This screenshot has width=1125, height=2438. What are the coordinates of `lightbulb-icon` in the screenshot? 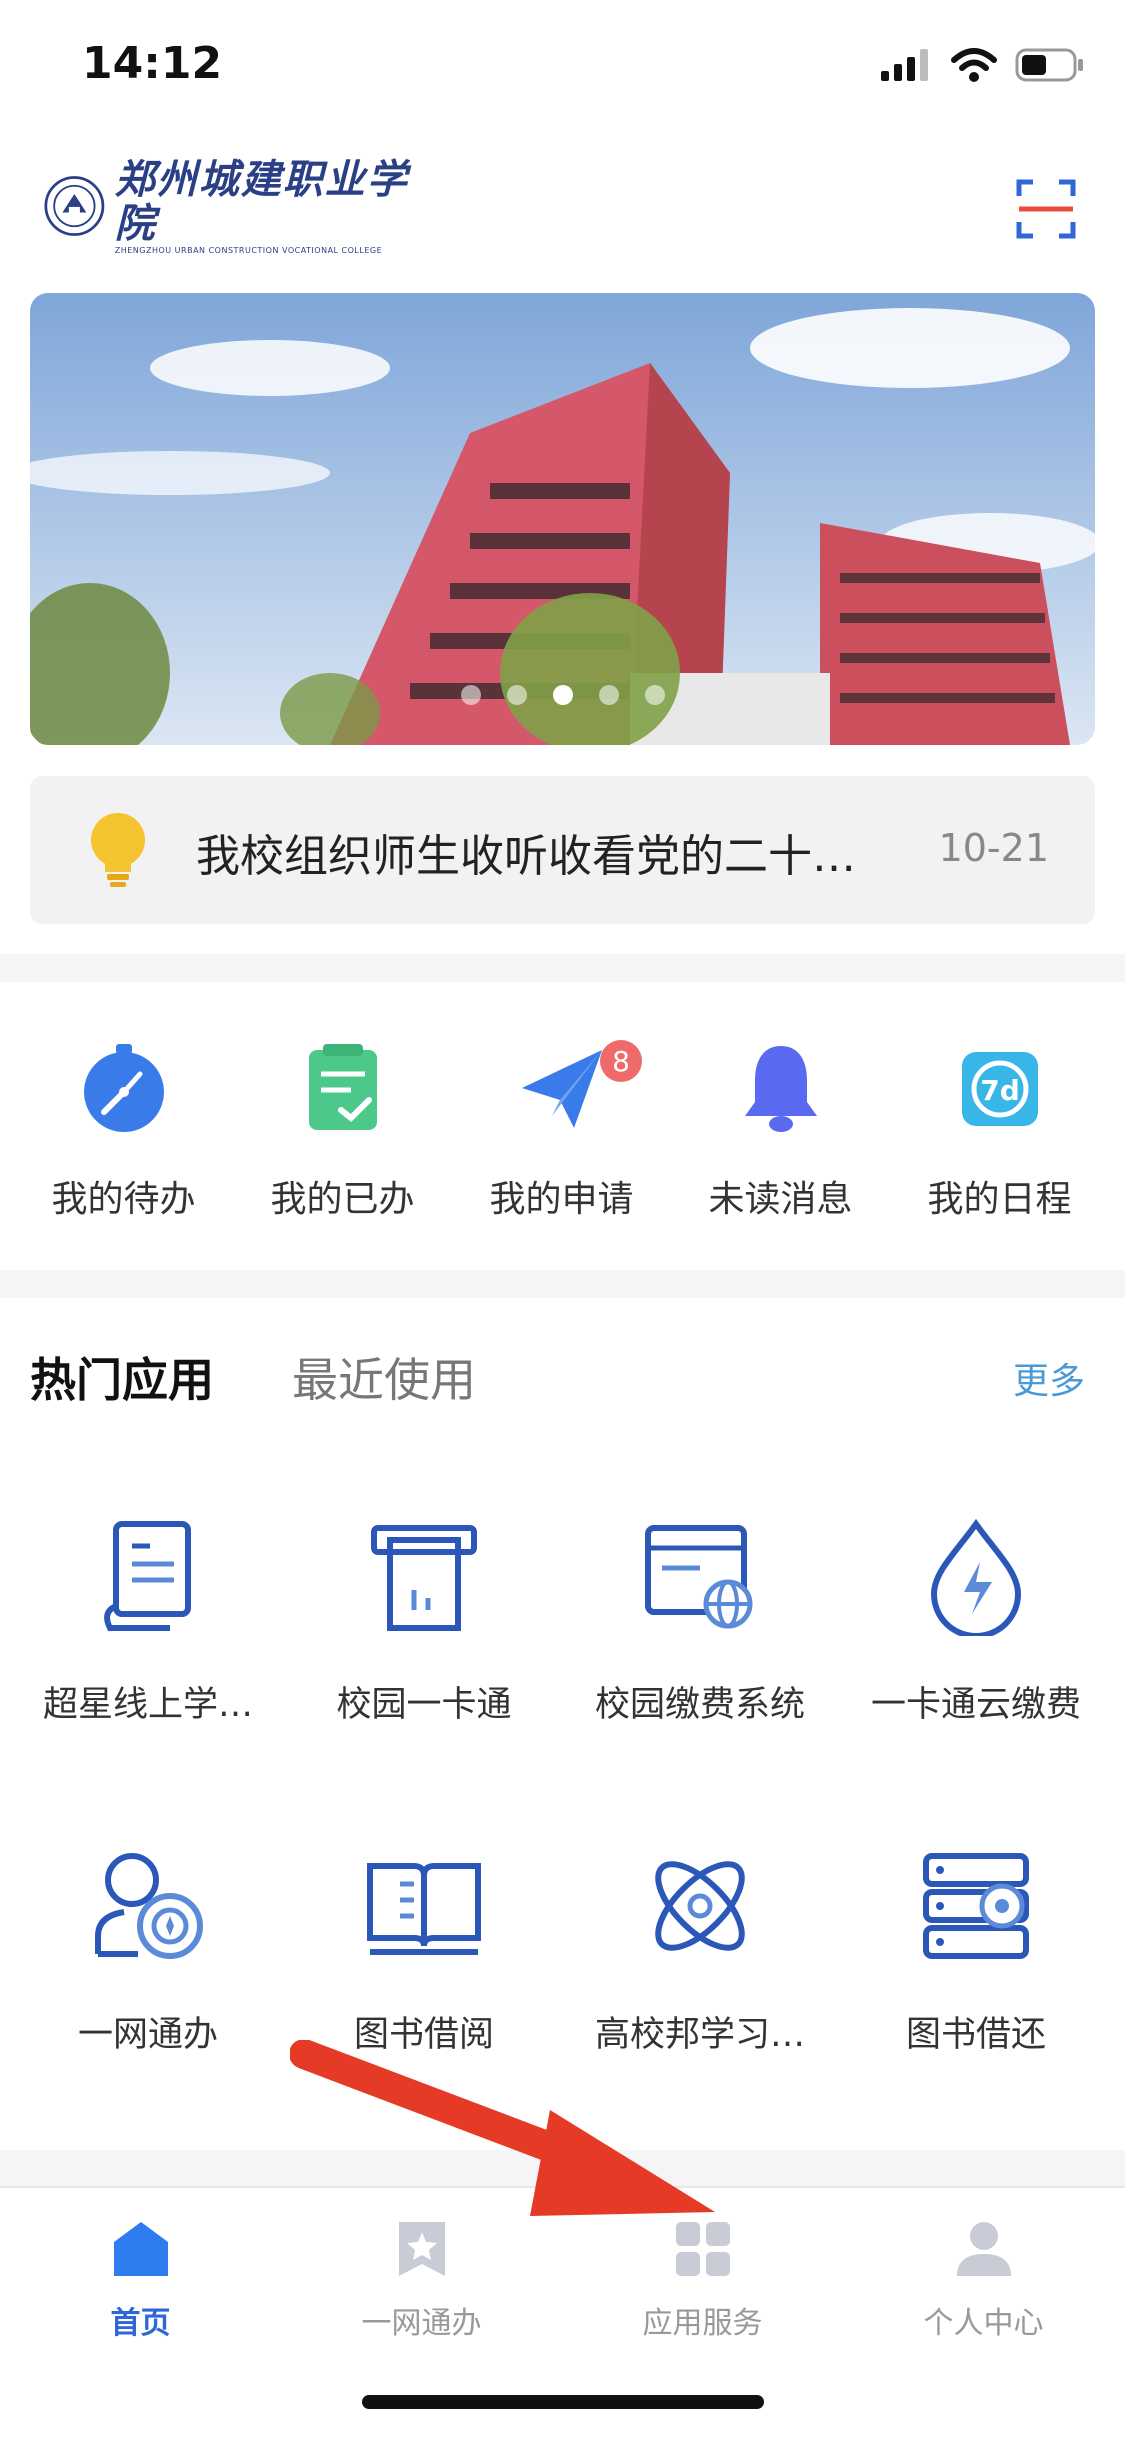 It's located at (118, 850).